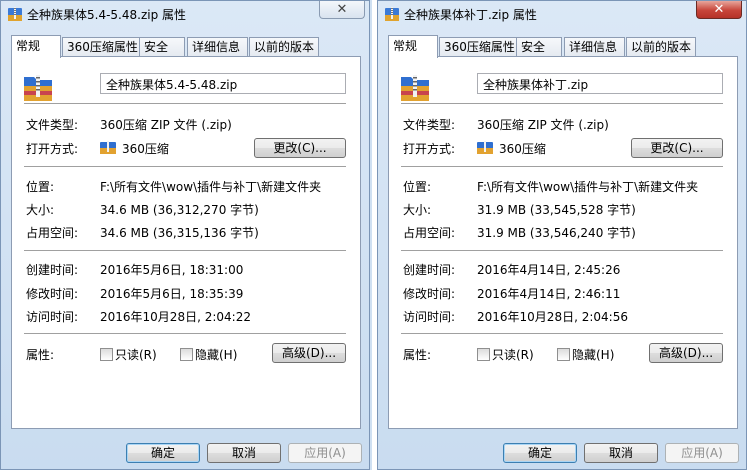  Describe the element at coordinates (172, 294) in the screenshot. I see `modified-value: 2016年5月6日, 18:35:39` at that location.